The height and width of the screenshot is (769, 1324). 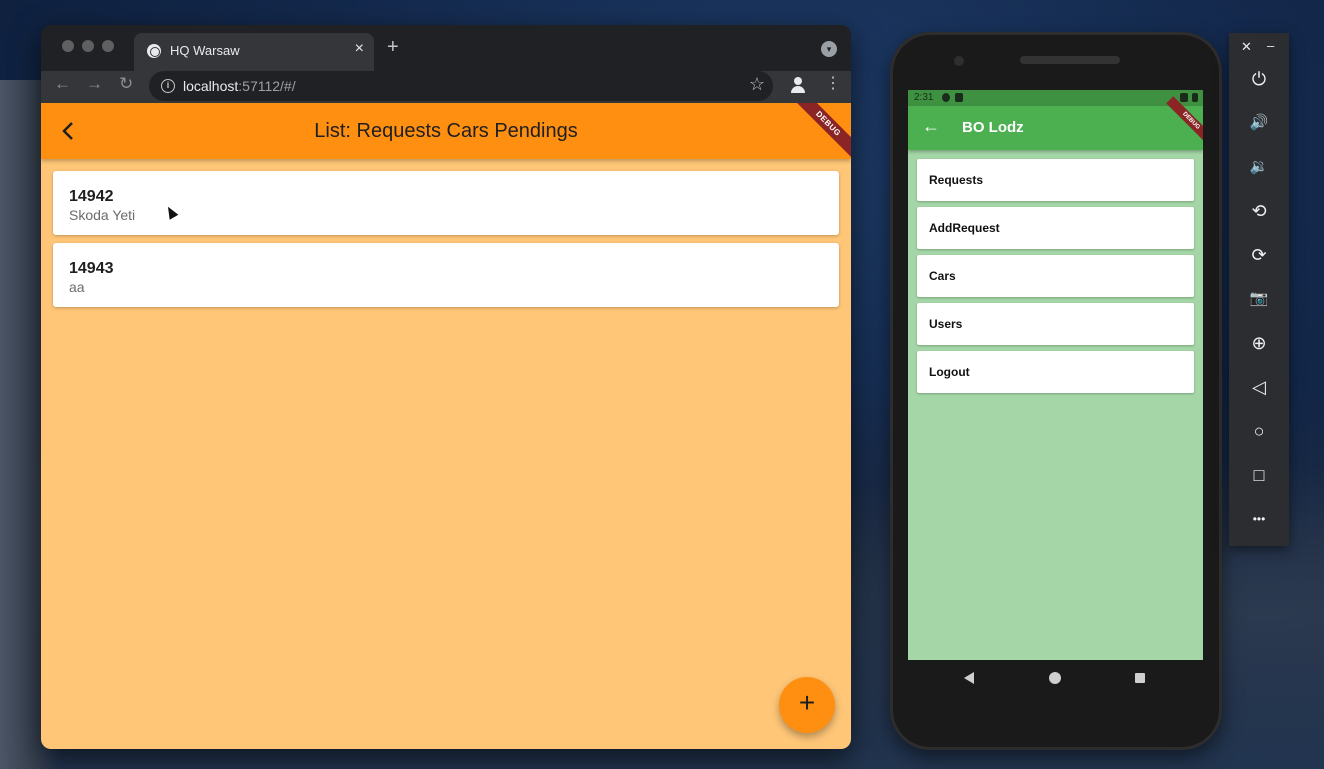 What do you see at coordinates (1140, 678) in the screenshot?
I see `nav-recents-icon` at bounding box center [1140, 678].